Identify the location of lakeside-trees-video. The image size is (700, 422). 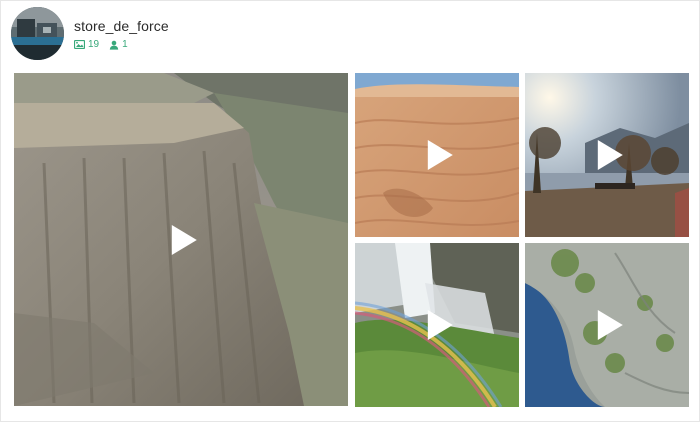
(607, 155).